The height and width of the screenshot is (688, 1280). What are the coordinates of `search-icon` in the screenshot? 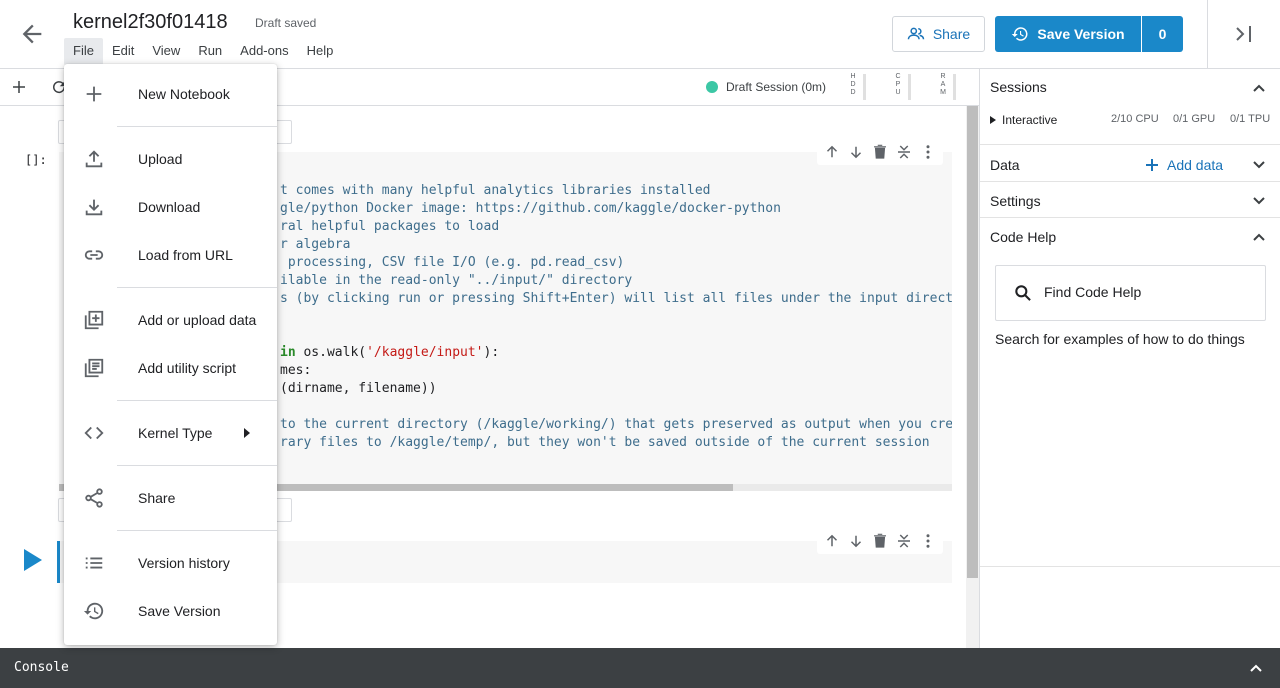 It's located at (1023, 293).